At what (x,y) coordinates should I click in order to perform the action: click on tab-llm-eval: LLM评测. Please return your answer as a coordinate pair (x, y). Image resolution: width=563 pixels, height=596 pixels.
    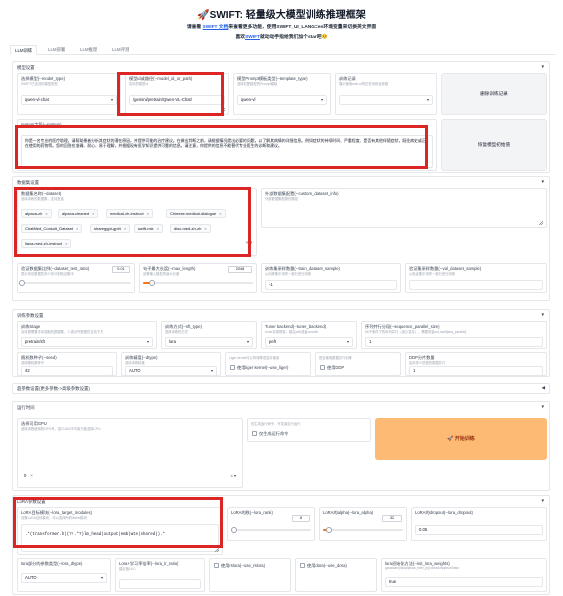
    Looking at the image, I should click on (120, 50).